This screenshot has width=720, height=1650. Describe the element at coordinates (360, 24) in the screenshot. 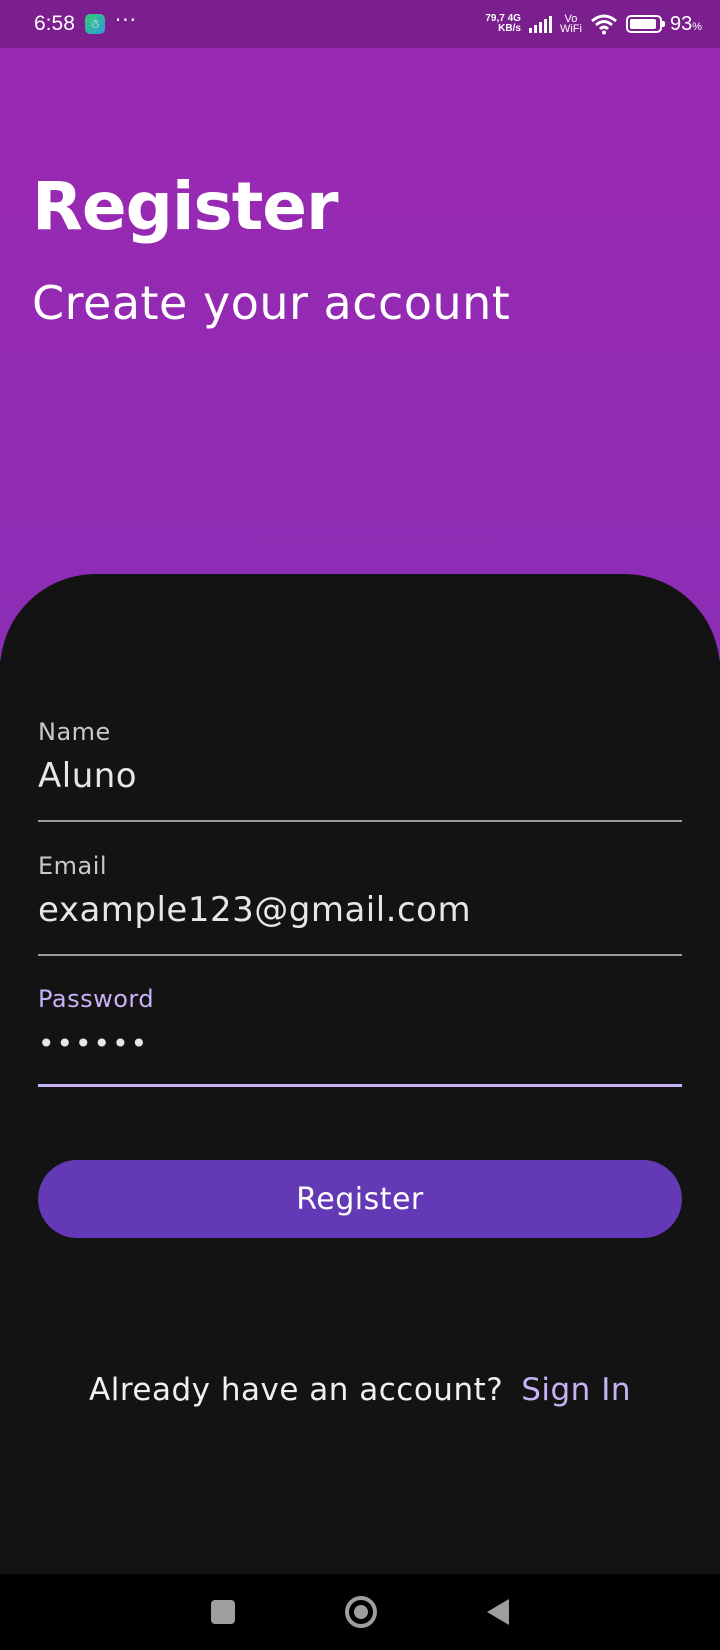

I see `status-bar: 6:58 ☃ ··· 79,7 4G KB/s Vo WiFi 93%` at that location.